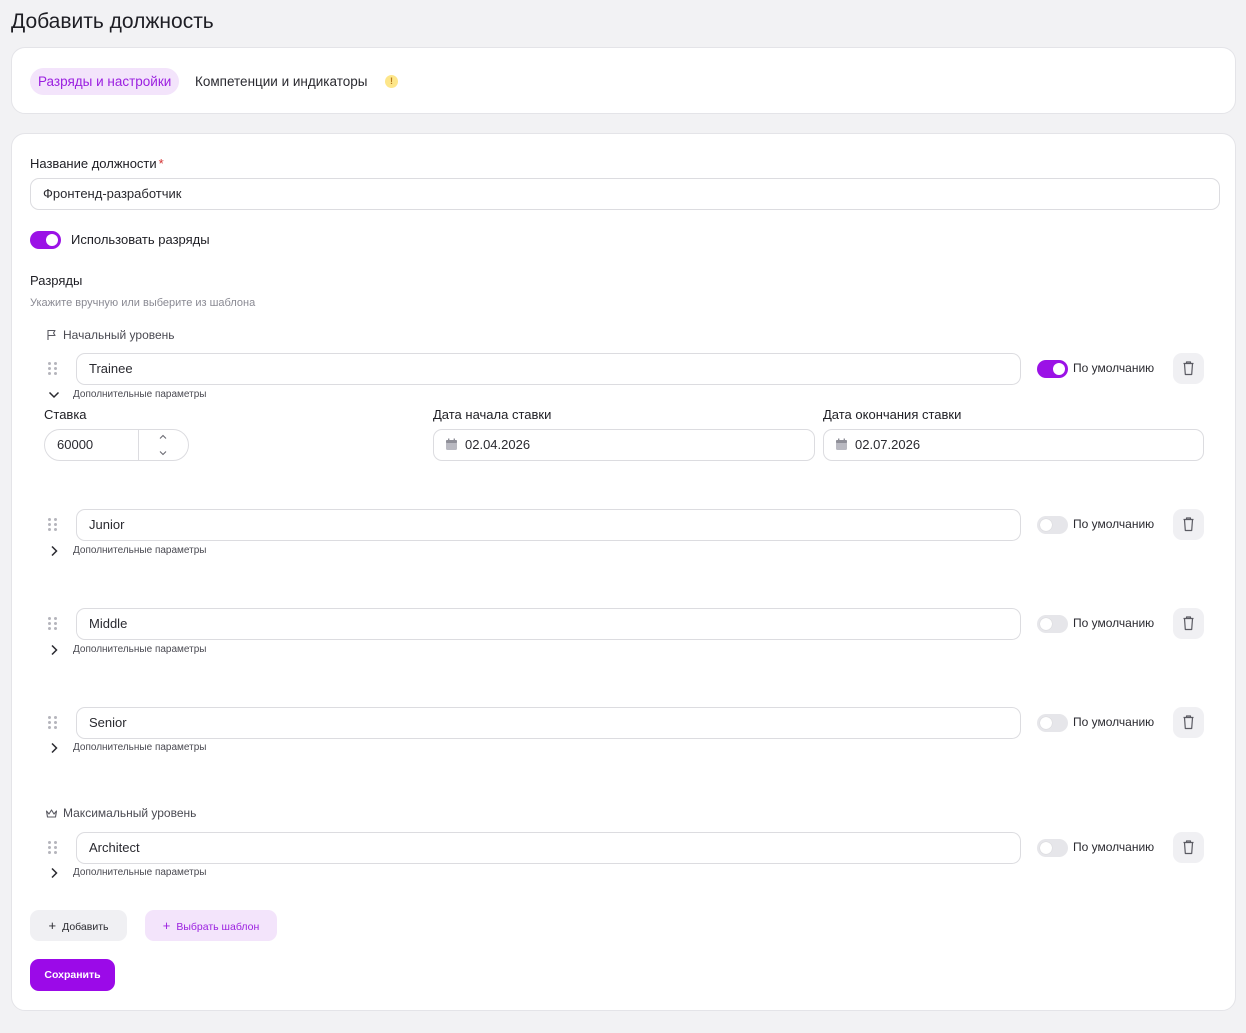  What do you see at coordinates (1013, 445) in the screenshot?
I see `rate-end-date-input: 02.07.2026` at bounding box center [1013, 445].